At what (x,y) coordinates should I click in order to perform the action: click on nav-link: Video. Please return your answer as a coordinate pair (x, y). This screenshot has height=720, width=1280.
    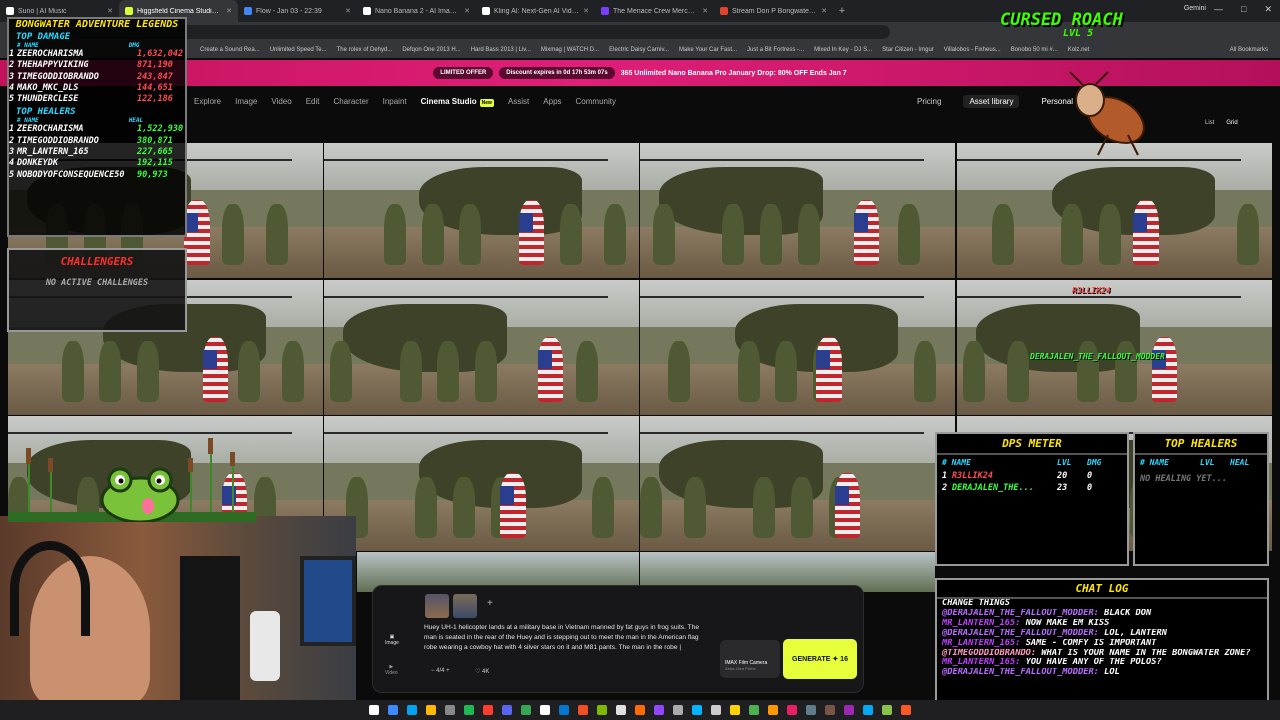
    Looking at the image, I should click on (281, 101).